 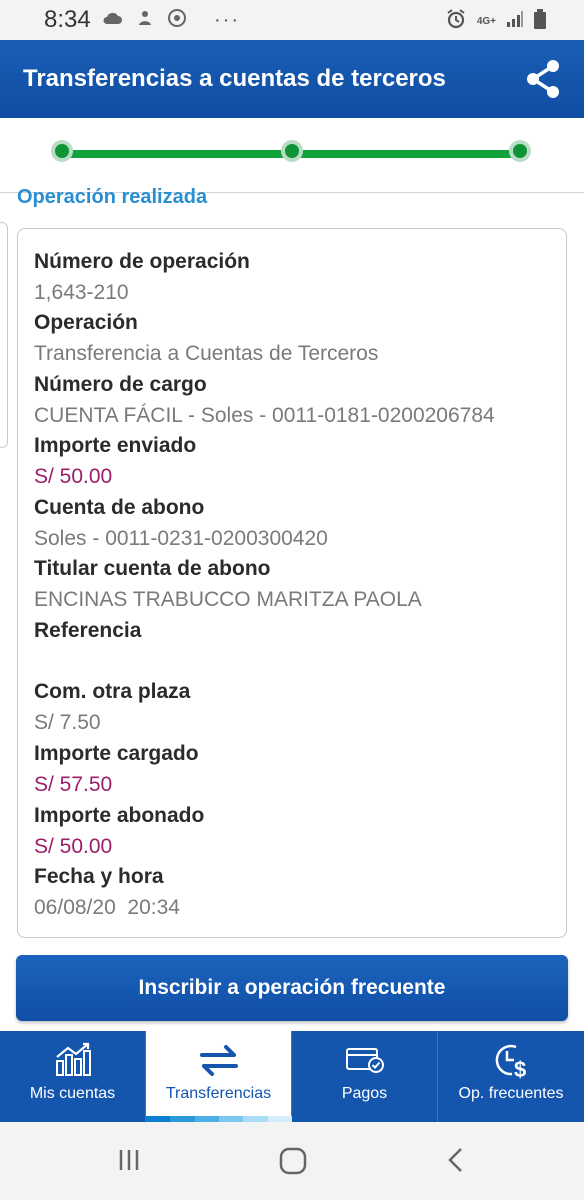 What do you see at coordinates (540, 21) in the screenshot?
I see `battery-icon` at bounding box center [540, 21].